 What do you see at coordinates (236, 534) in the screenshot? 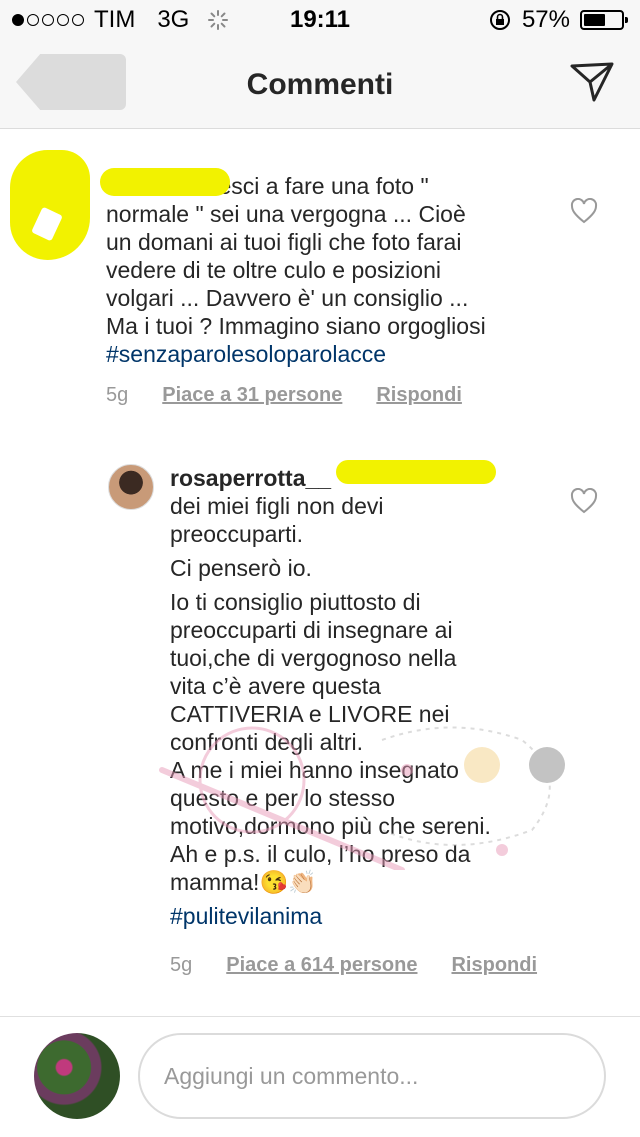
I see `comment-line: preoccuparti.` at bounding box center [236, 534].